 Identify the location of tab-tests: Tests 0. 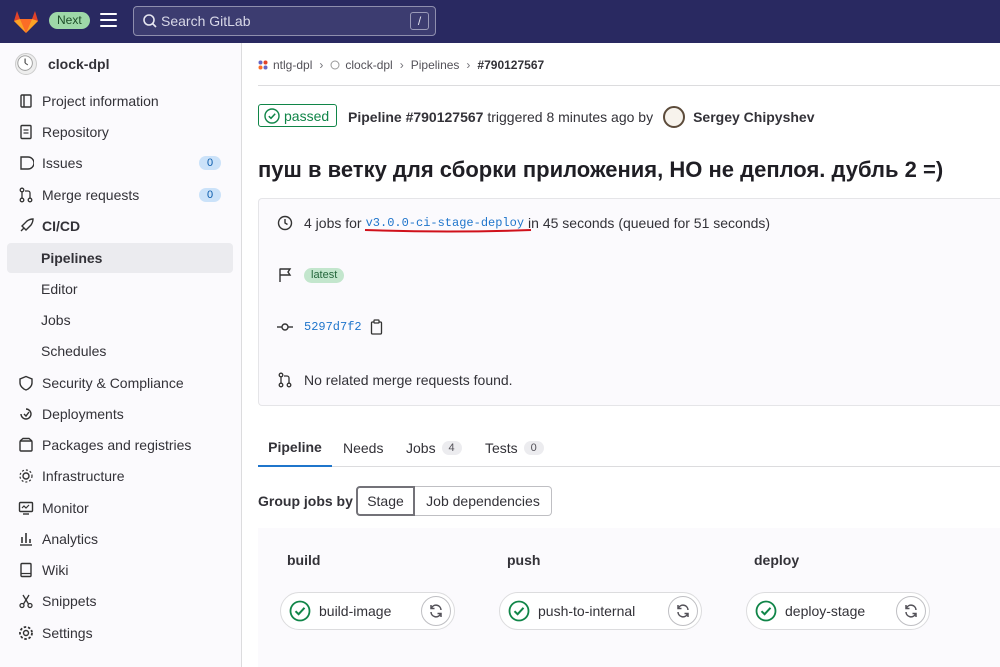
(514, 447).